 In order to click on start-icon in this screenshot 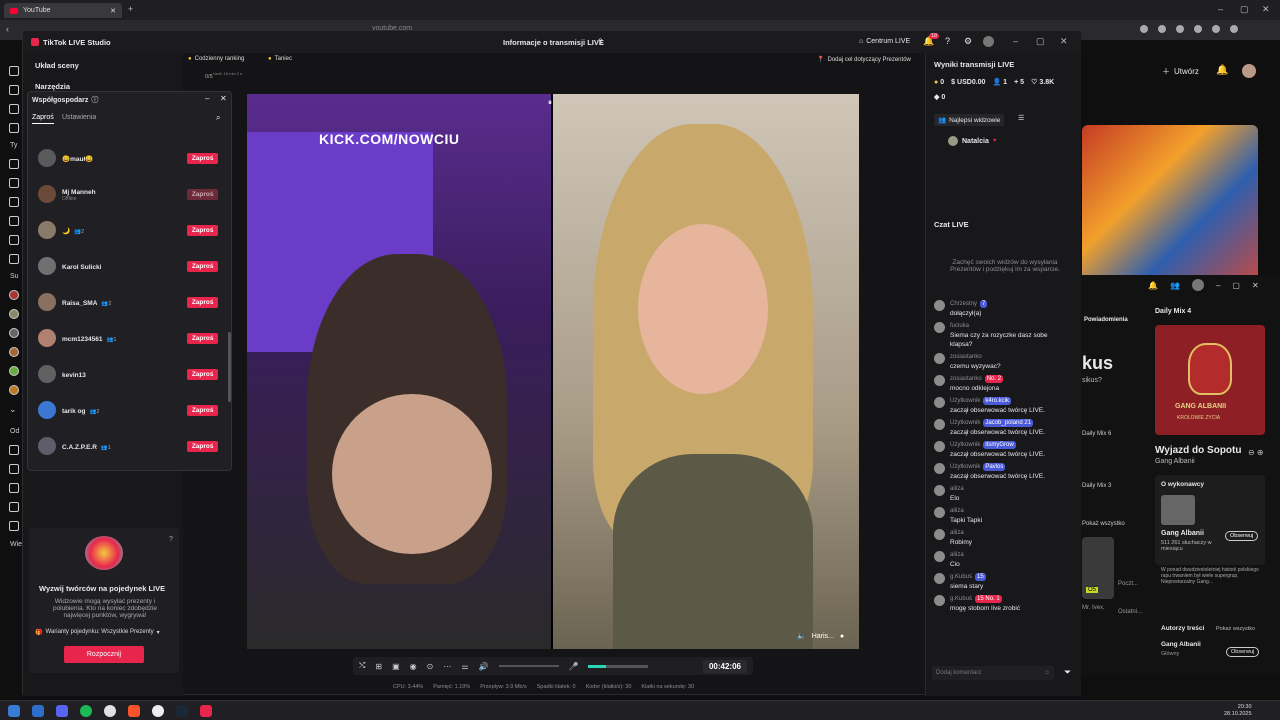, I will do `click(14, 710)`.